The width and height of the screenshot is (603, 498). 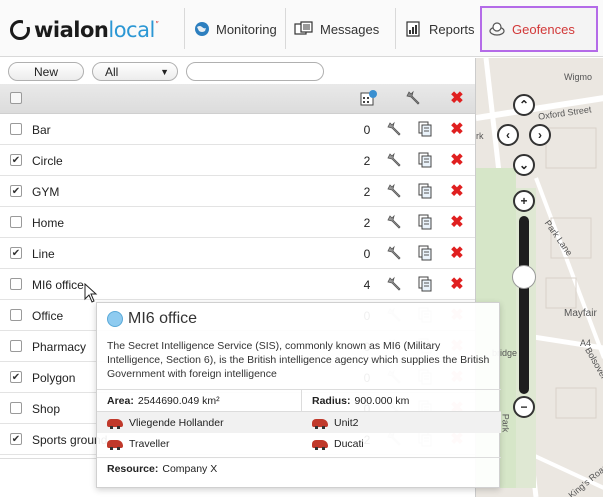 What do you see at coordinates (524, 165) in the screenshot?
I see `pan-down-button: ⌄` at bounding box center [524, 165].